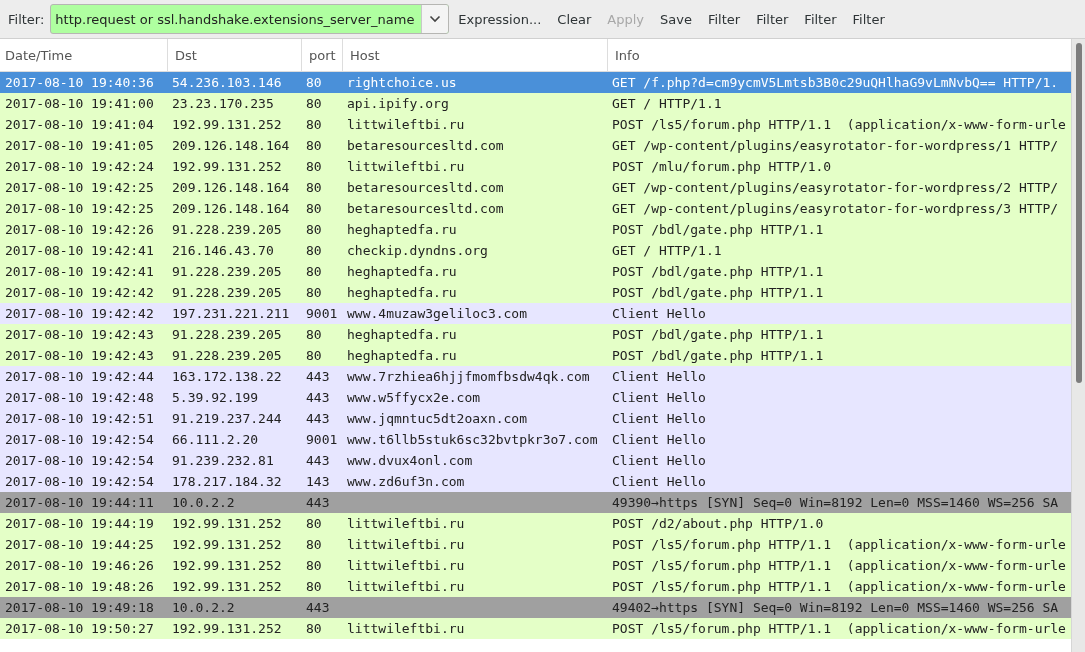 The width and height of the screenshot is (1085, 652). Describe the element at coordinates (676, 19) in the screenshot. I see `toolbar-button: Save` at that location.